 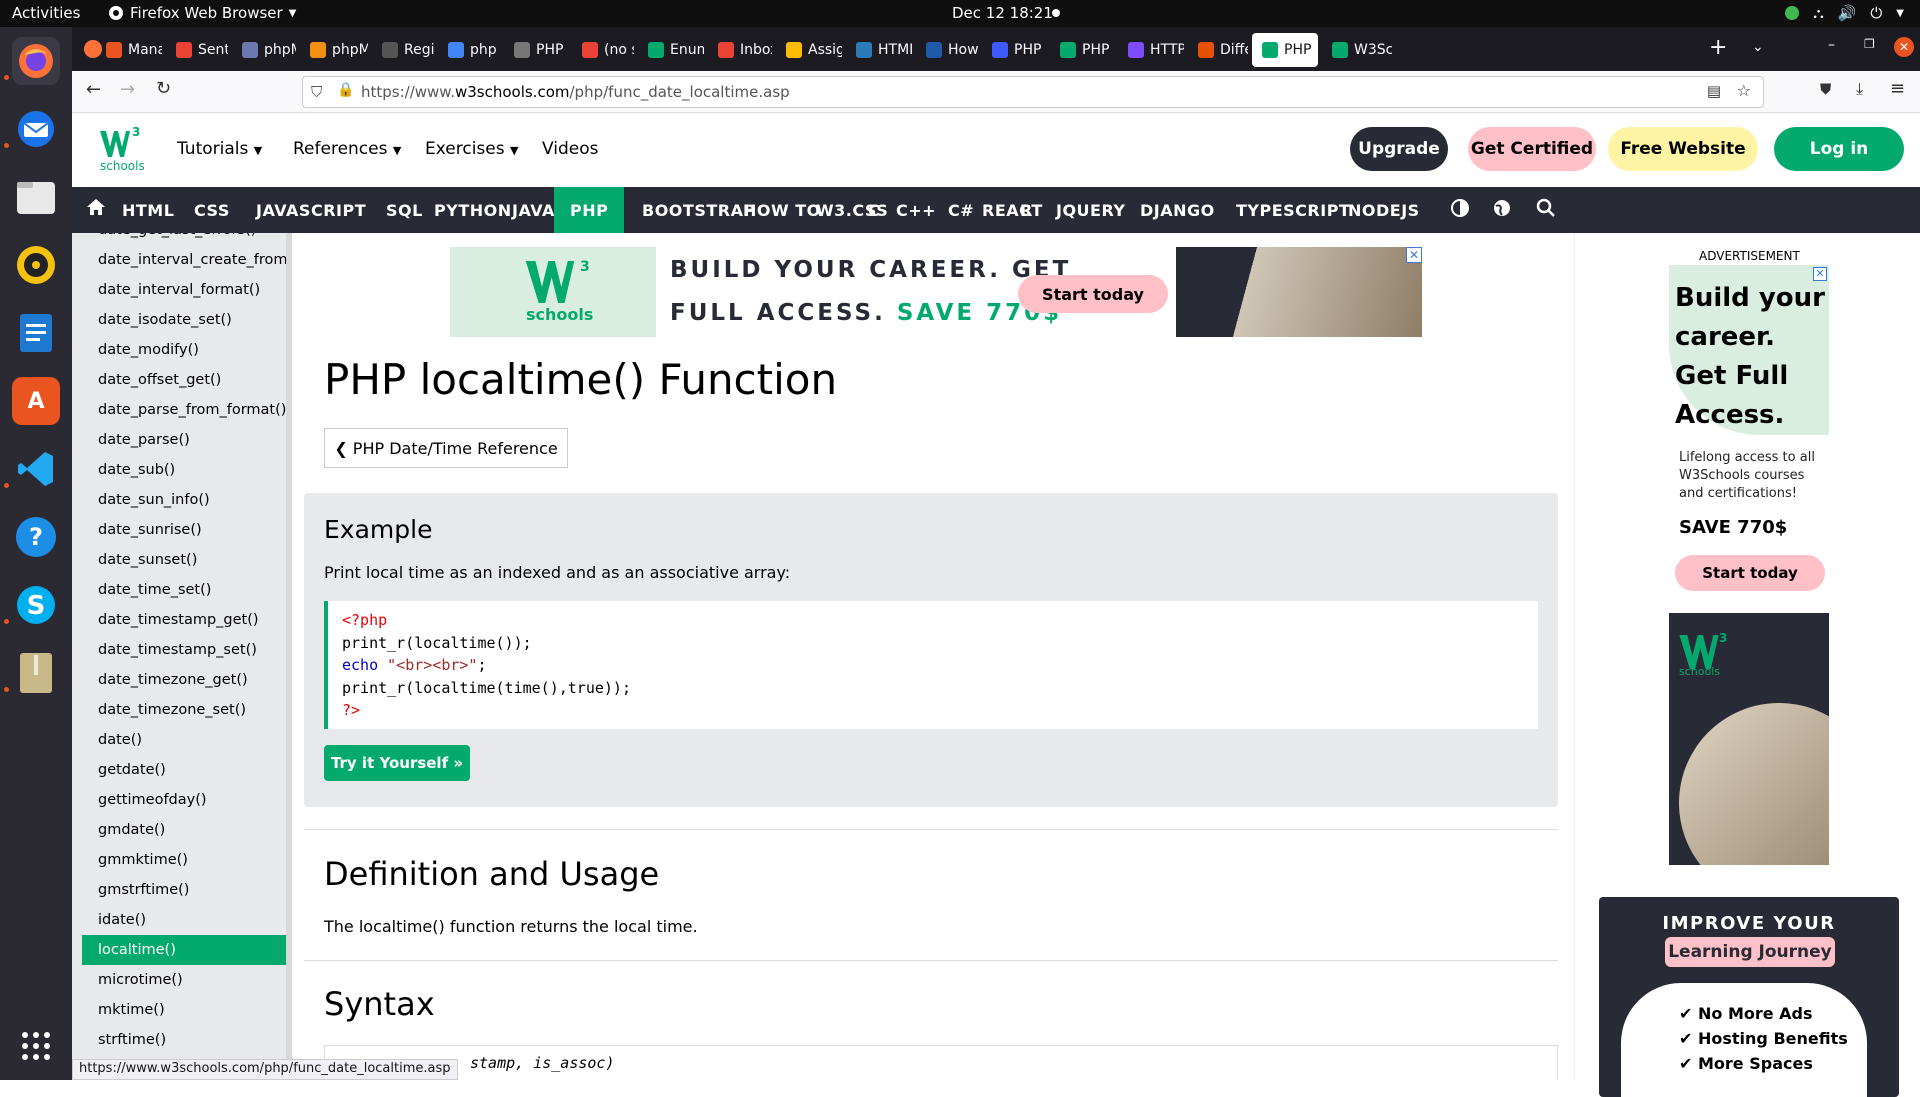 What do you see at coordinates (1460, 210) in the screenshot?
I see `contrast-icon` at bounding box center [1460, 210].